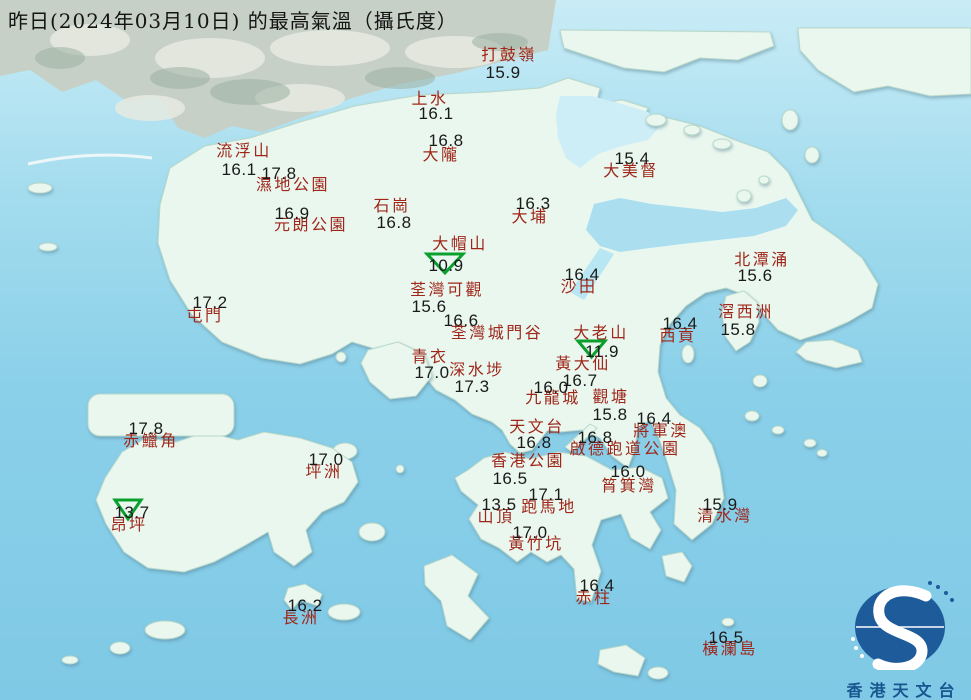 The height and width of the screenshot is (700, 971). I want to click on station-value: 17.8, so click(146, 428).